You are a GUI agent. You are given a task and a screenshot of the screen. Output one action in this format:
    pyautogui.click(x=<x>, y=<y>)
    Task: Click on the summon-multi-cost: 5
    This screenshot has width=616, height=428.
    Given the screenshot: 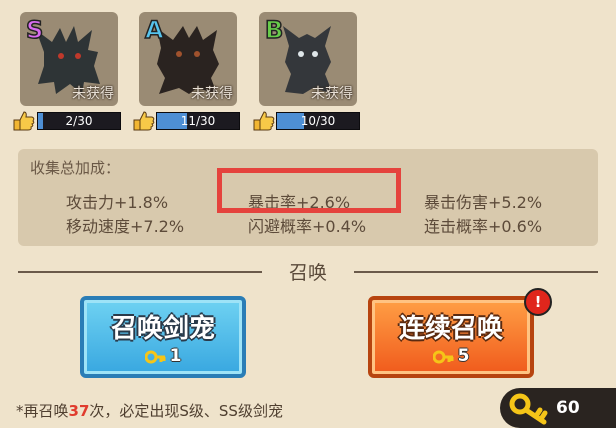 What is the action you would take?
    pyautogui.click(x=451, y=356)
    